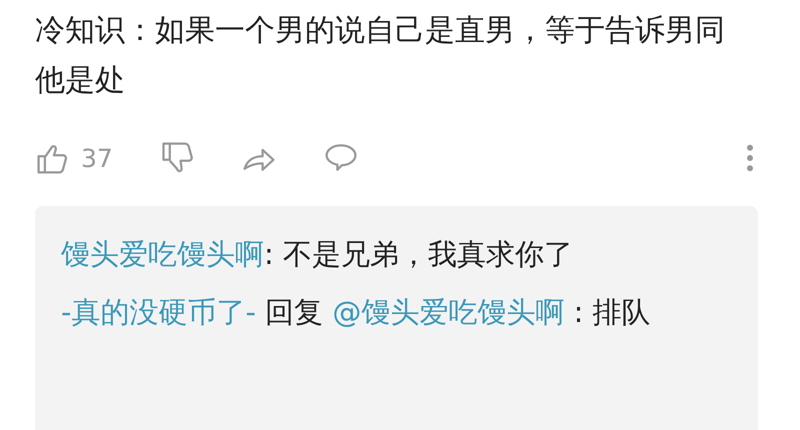 This screenshot has height=430, width=800. Describe the element at coordinates (448, 312) in the screenshot. I see `user-link: @馒头爱吃馒头啊` at that location.